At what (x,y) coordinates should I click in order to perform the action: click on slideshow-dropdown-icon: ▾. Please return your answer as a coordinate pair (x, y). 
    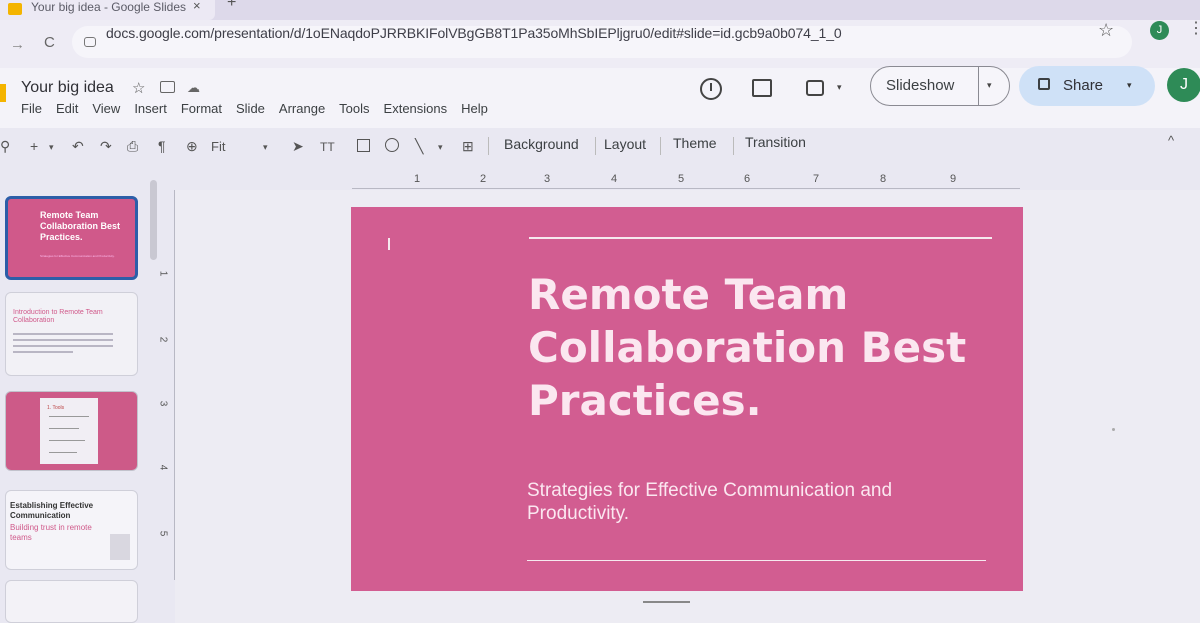
    Looking at the image, I should click on (989, 85).